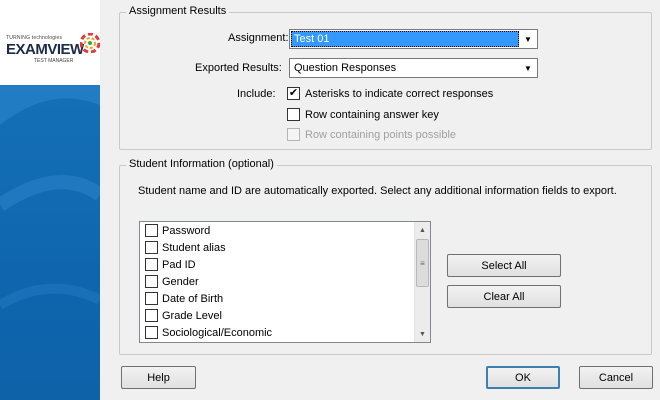 The image size is (660, 400). I want to click on asterisks-checkbox-label: Asterisks to indicate correct responses, so click(399, 93).